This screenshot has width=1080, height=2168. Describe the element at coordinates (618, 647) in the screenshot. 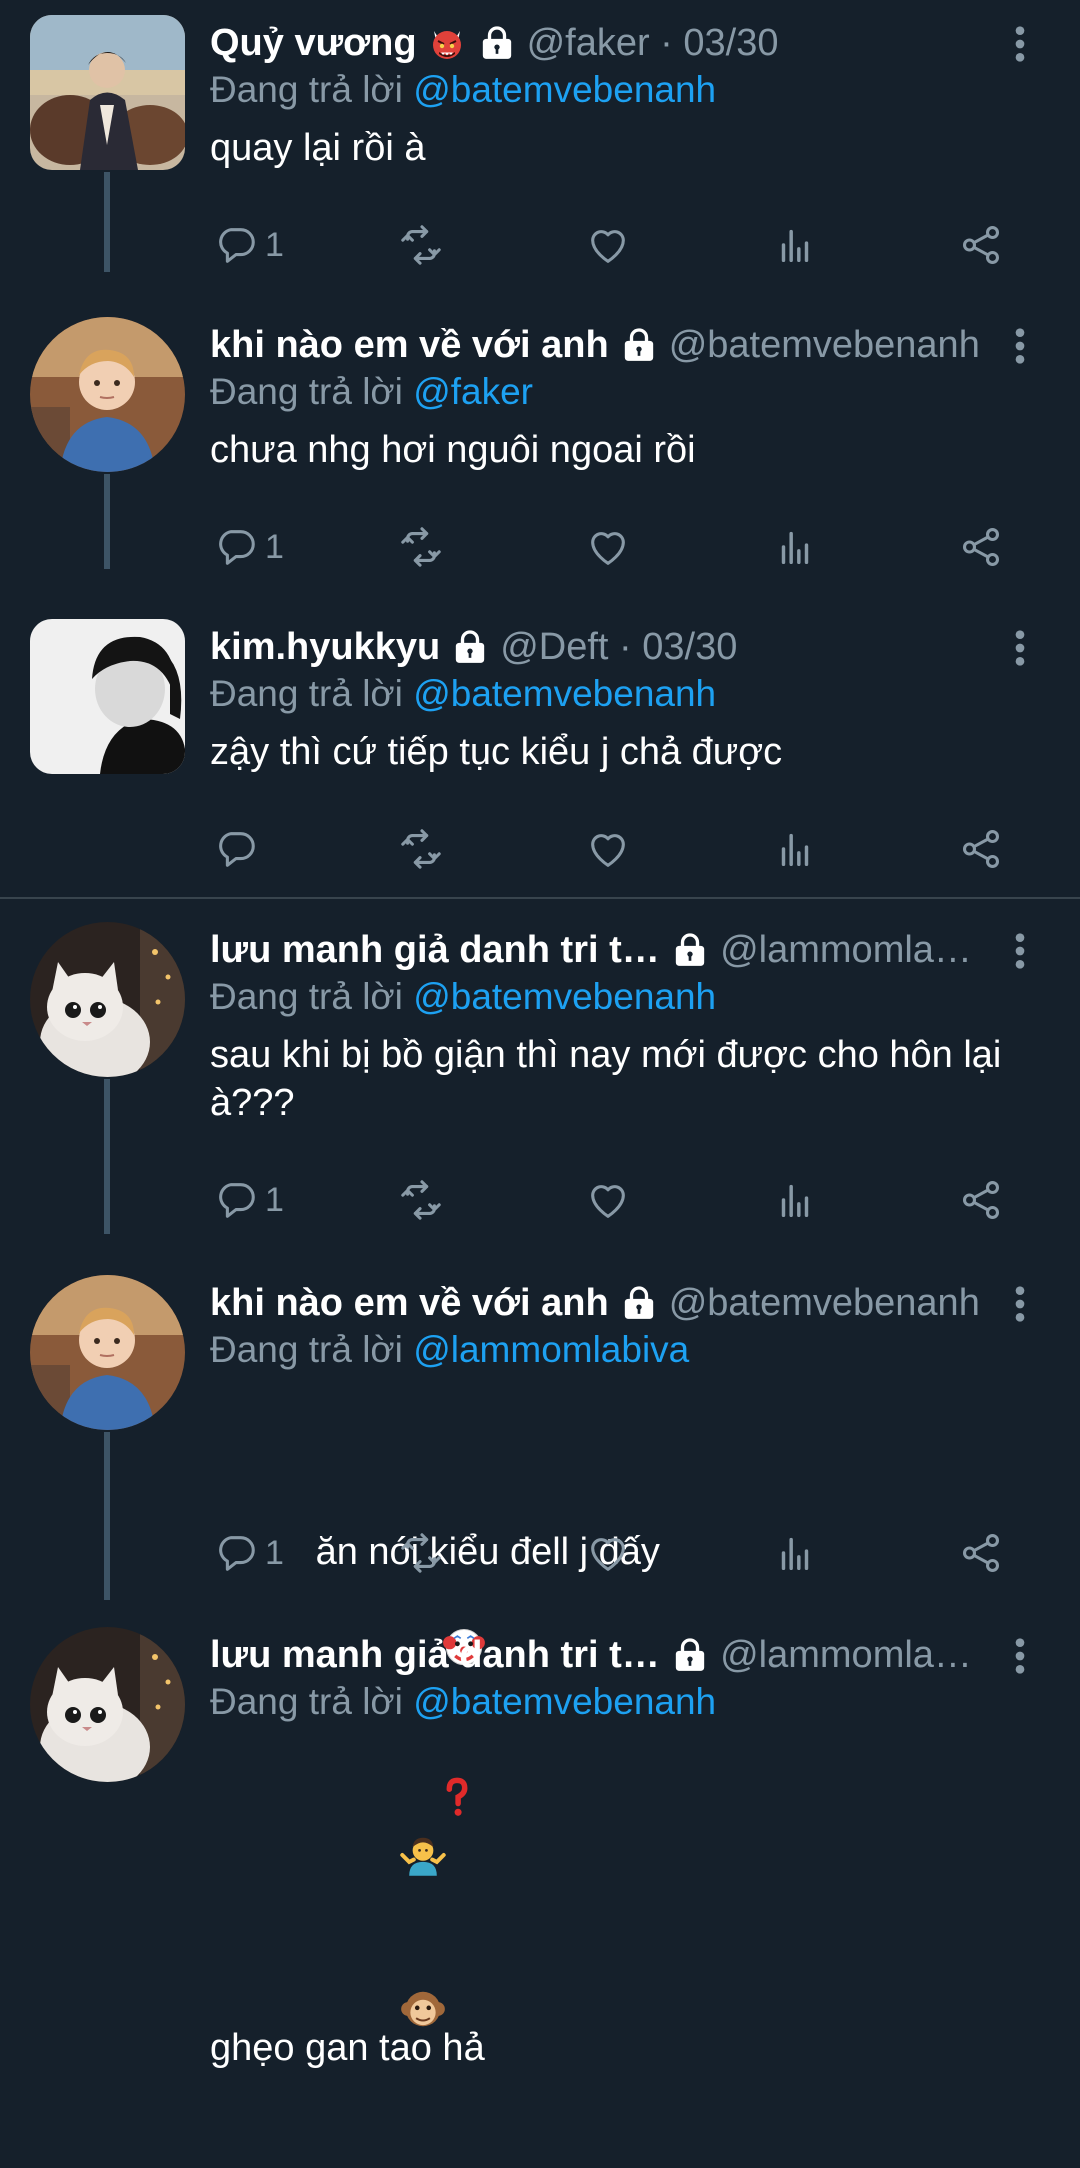

I see `handle: @Deft · 03/30` at that location.